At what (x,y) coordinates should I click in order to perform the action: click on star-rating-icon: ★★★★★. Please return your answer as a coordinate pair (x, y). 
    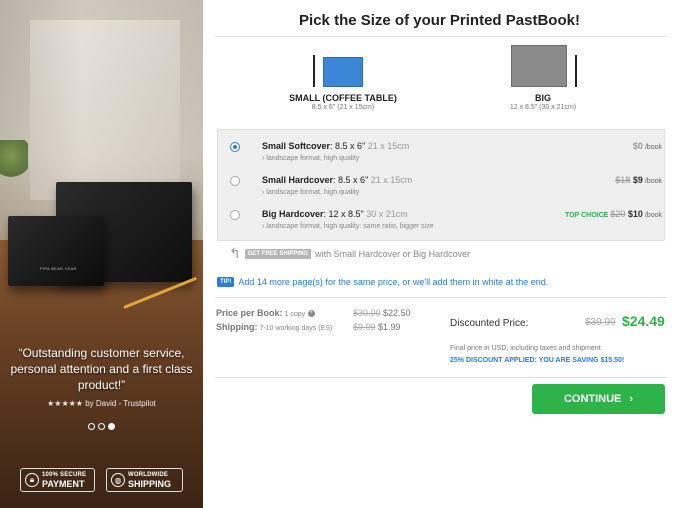
    Looking at the image, I should click on (65, 403).